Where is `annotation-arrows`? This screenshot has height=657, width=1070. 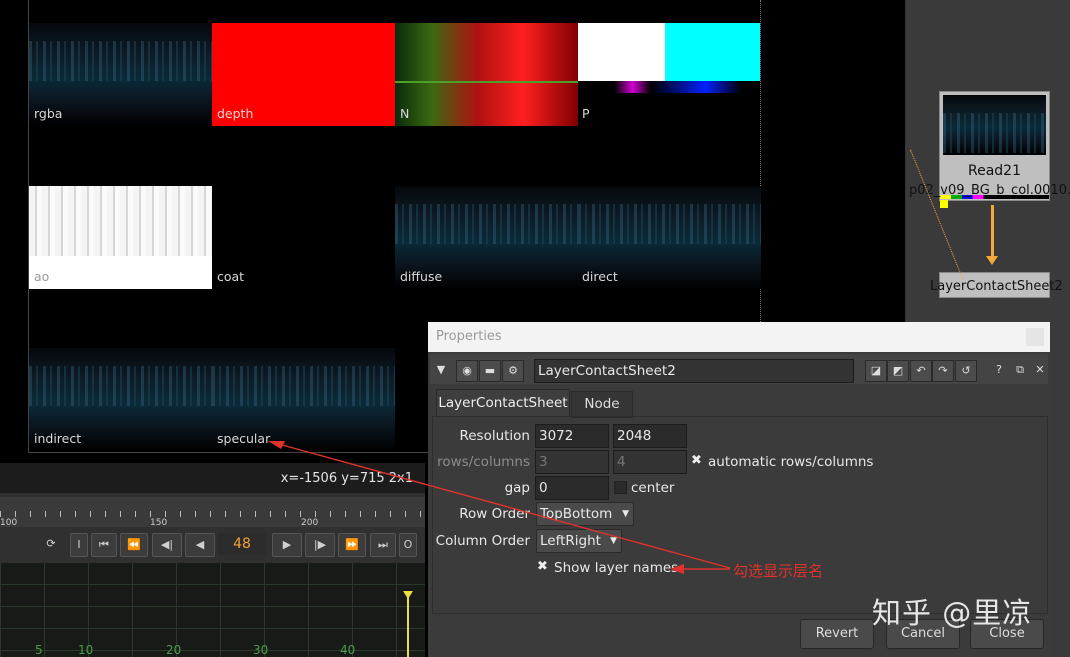
annotation-arrows is located at coordinates (499, 507).